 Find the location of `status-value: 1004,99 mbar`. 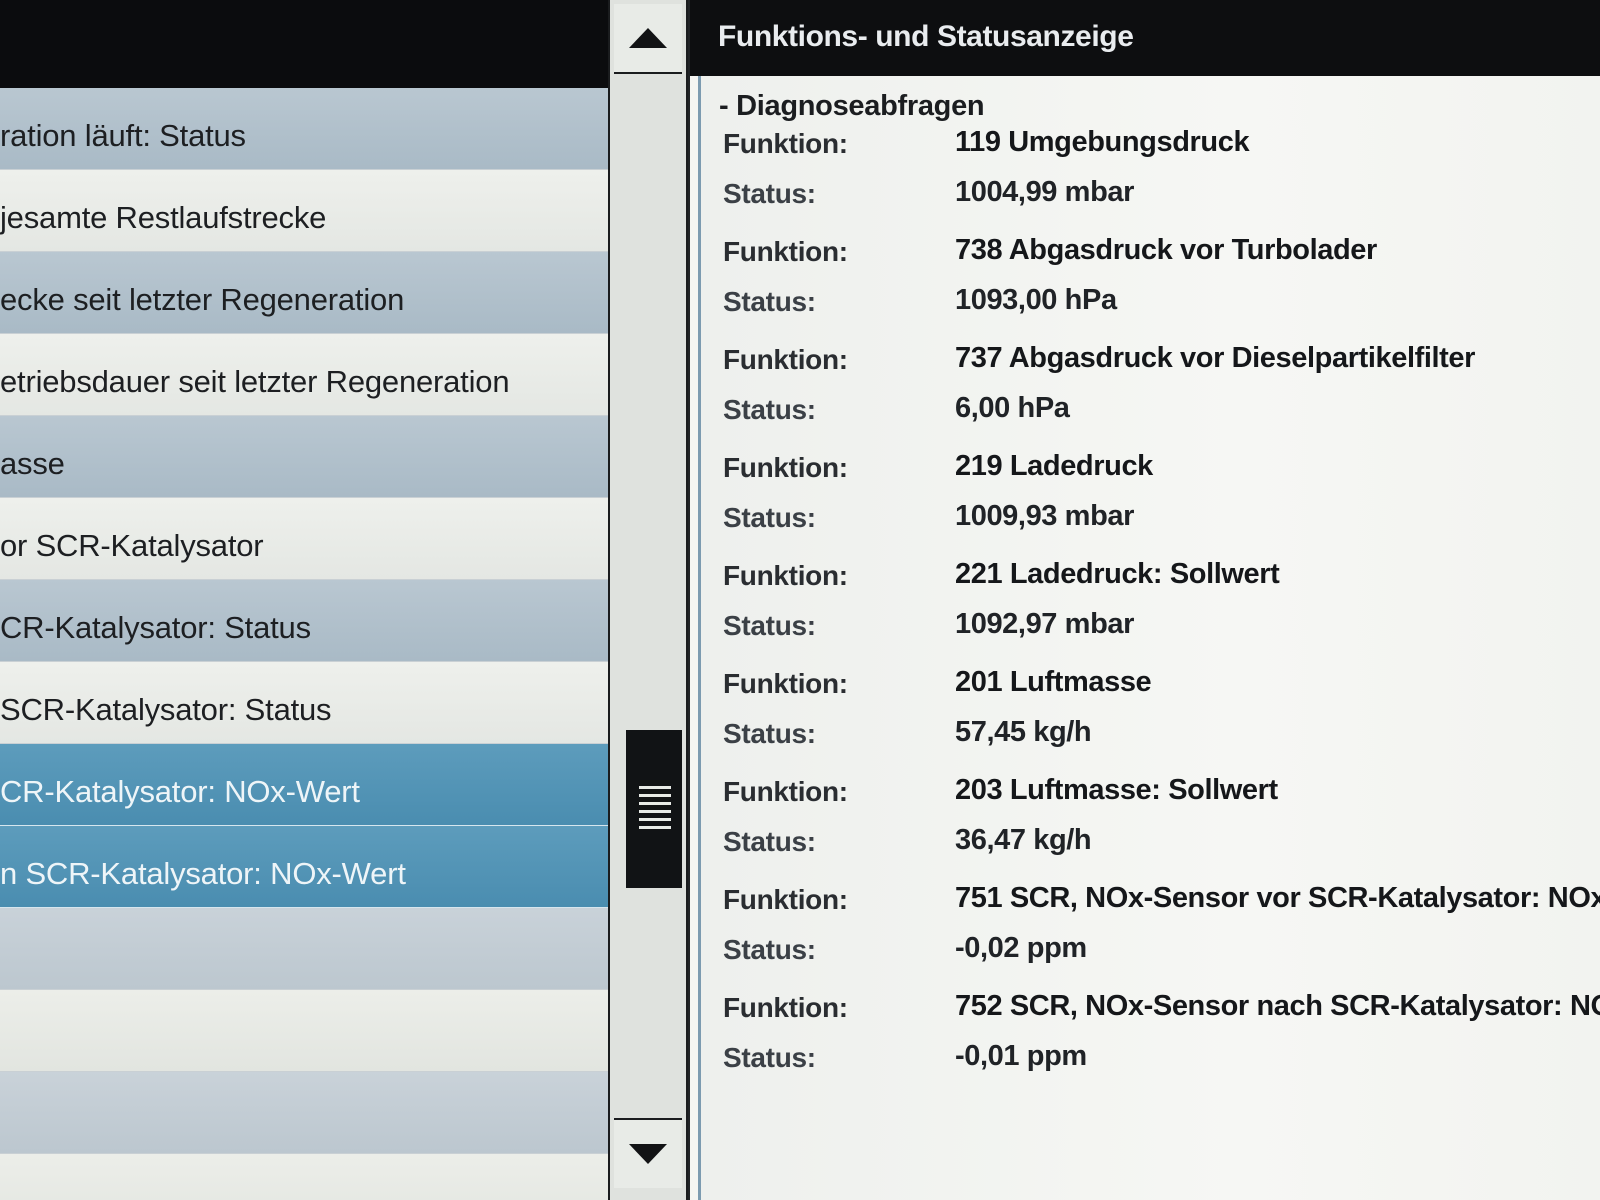

status-value: 1004,99 mbar is located at coordinates (1044, 192).